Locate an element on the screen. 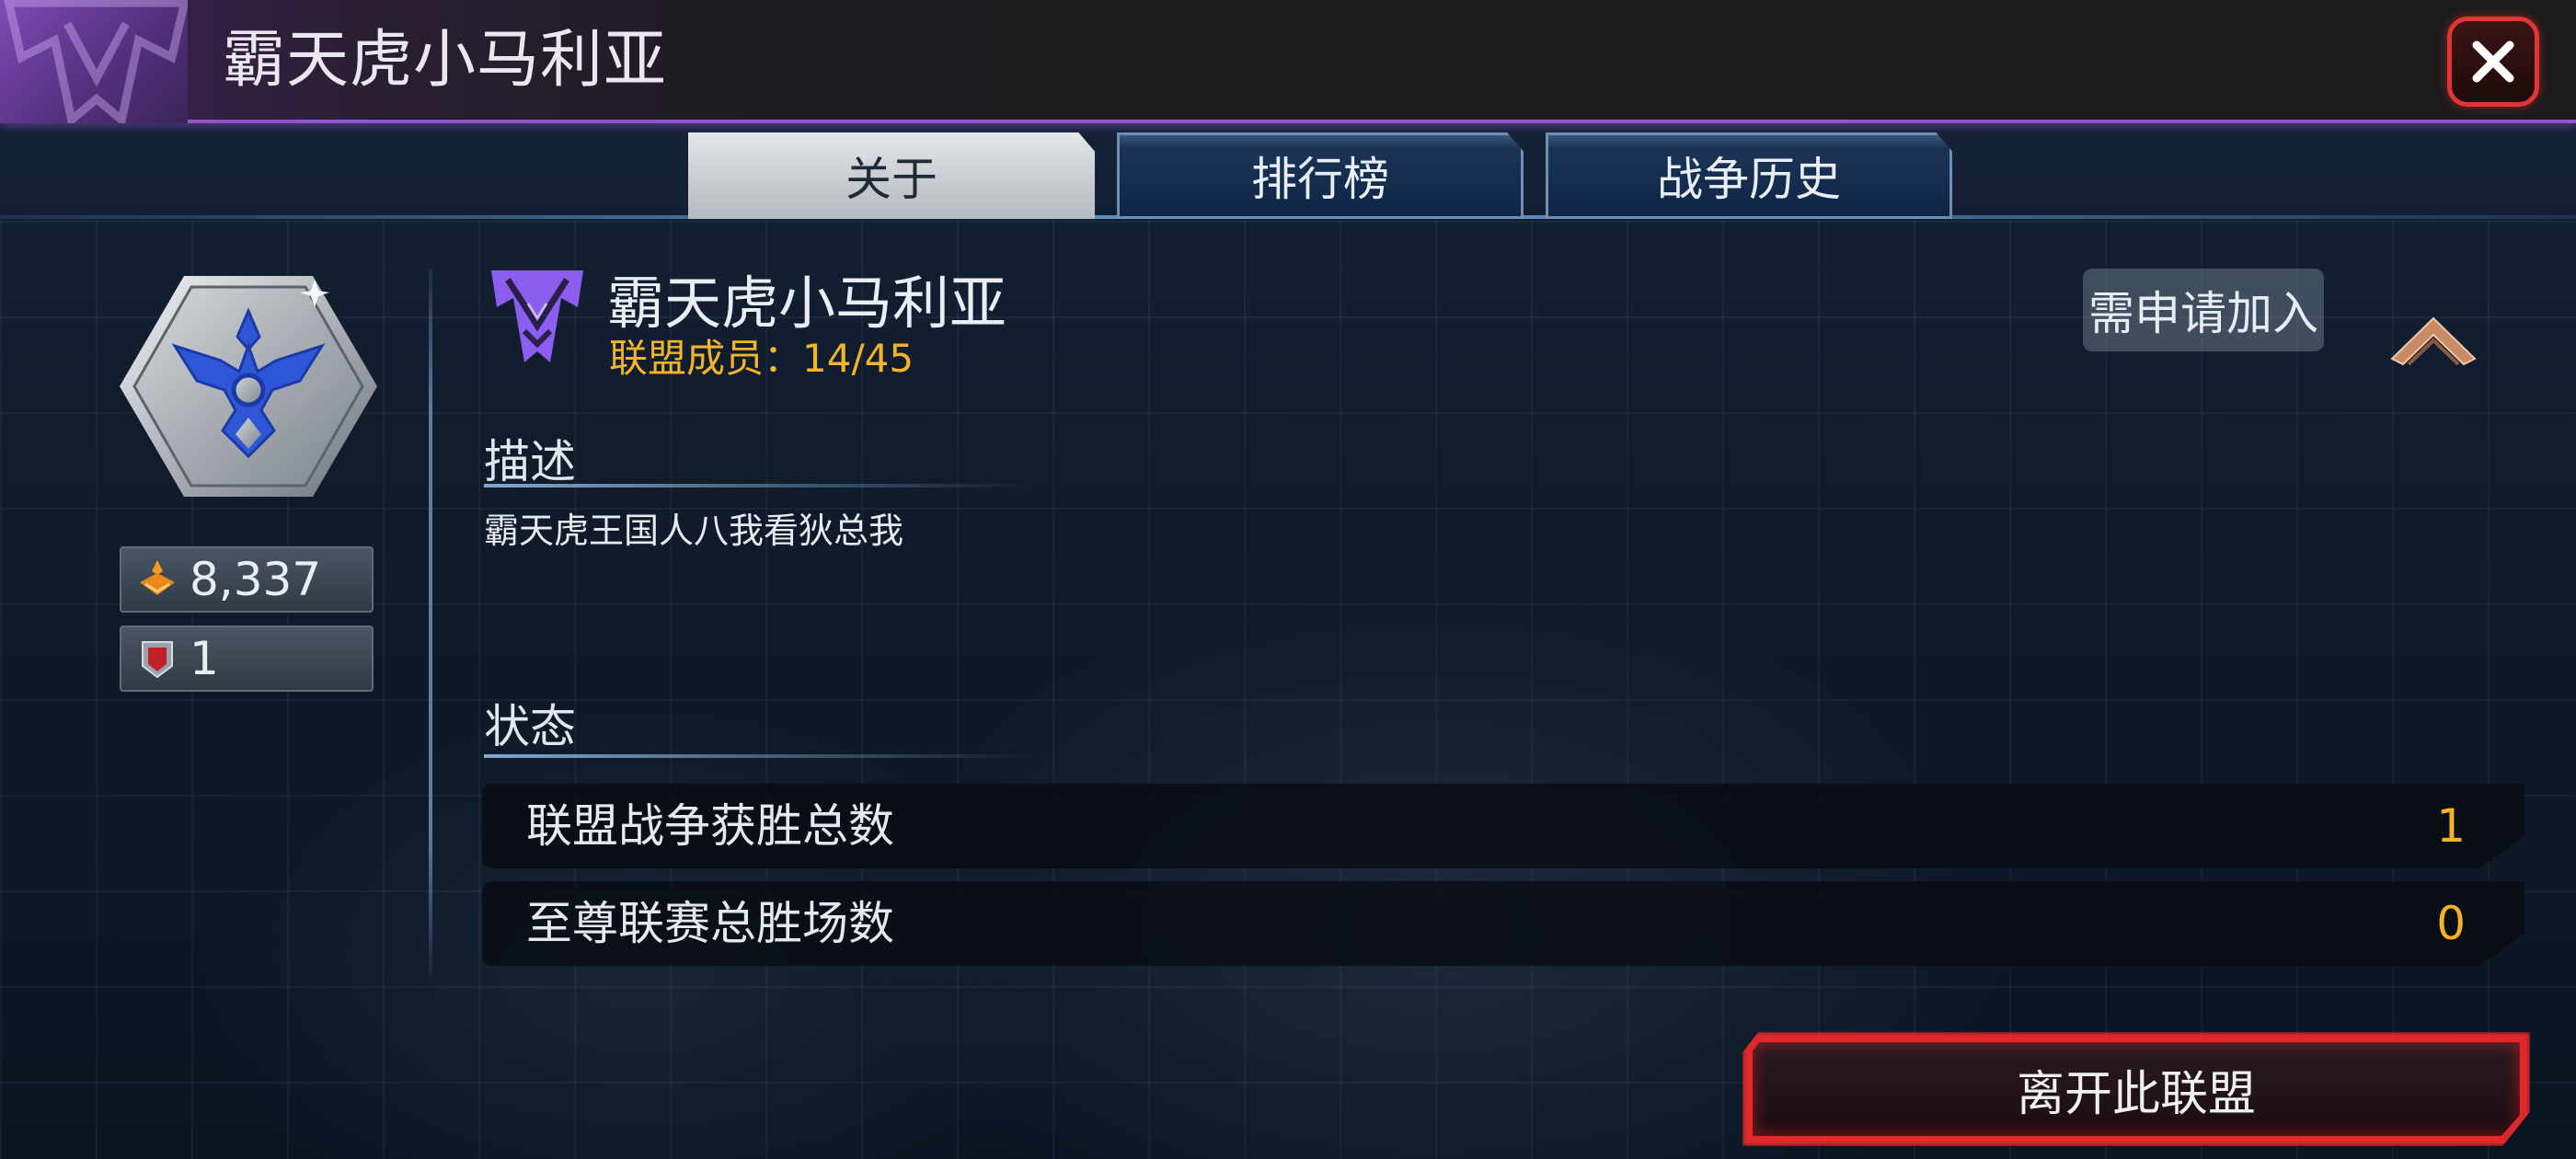 Image resolution: width=2576 pixels, height=1159 pixels. tab-about: 关于 is located at coordinates (891, 175).